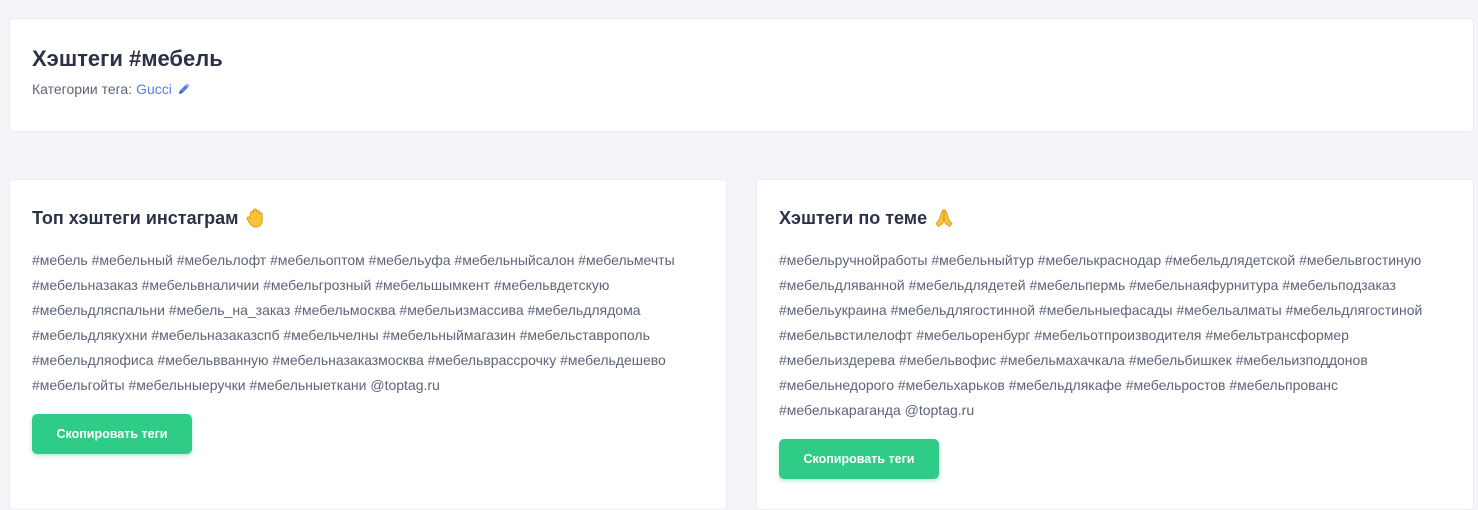 This screenshot has width=1478, height=510. What do you see at coordinates (154, 89) in the screenshot?
I see `category-link: Gucci` at bounding box center [154, 89].